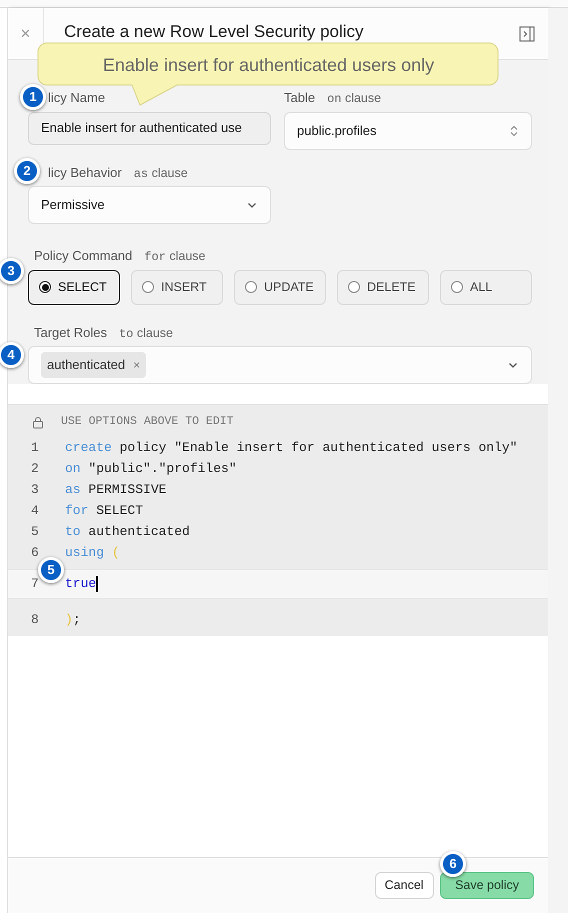 The image size is (568, 913). What do you see at coordinates (35, 511) in the screenshot?
I see `line-number: 4` at bounding box center [35, 511].